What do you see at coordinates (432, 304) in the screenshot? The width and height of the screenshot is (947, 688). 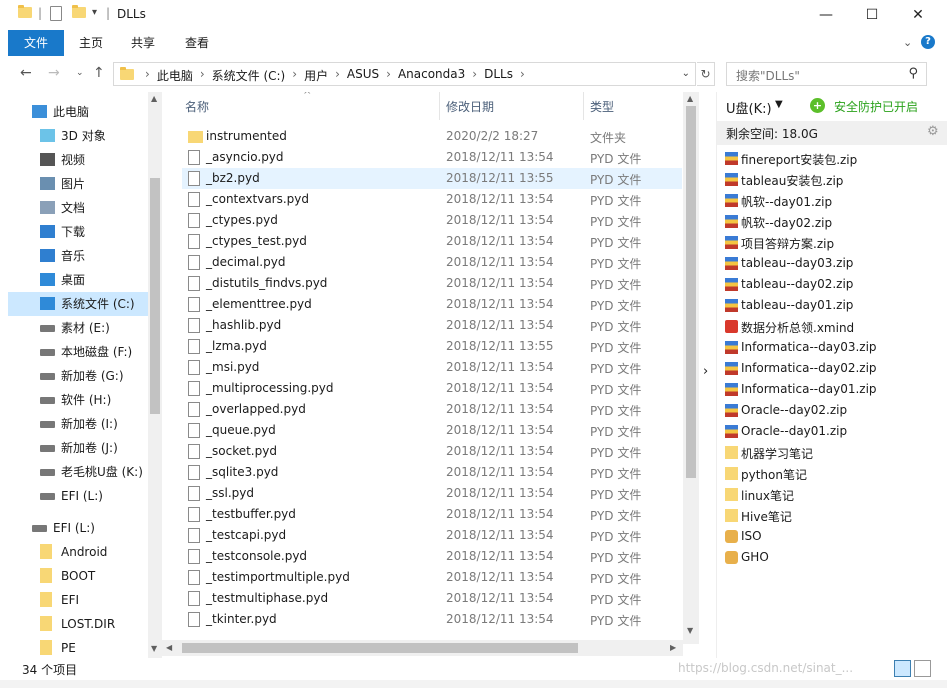 I see `file-row: _elementtree.pyd 2018/12/11 13:54 PYD 文件` at bounding box center [432, 304].